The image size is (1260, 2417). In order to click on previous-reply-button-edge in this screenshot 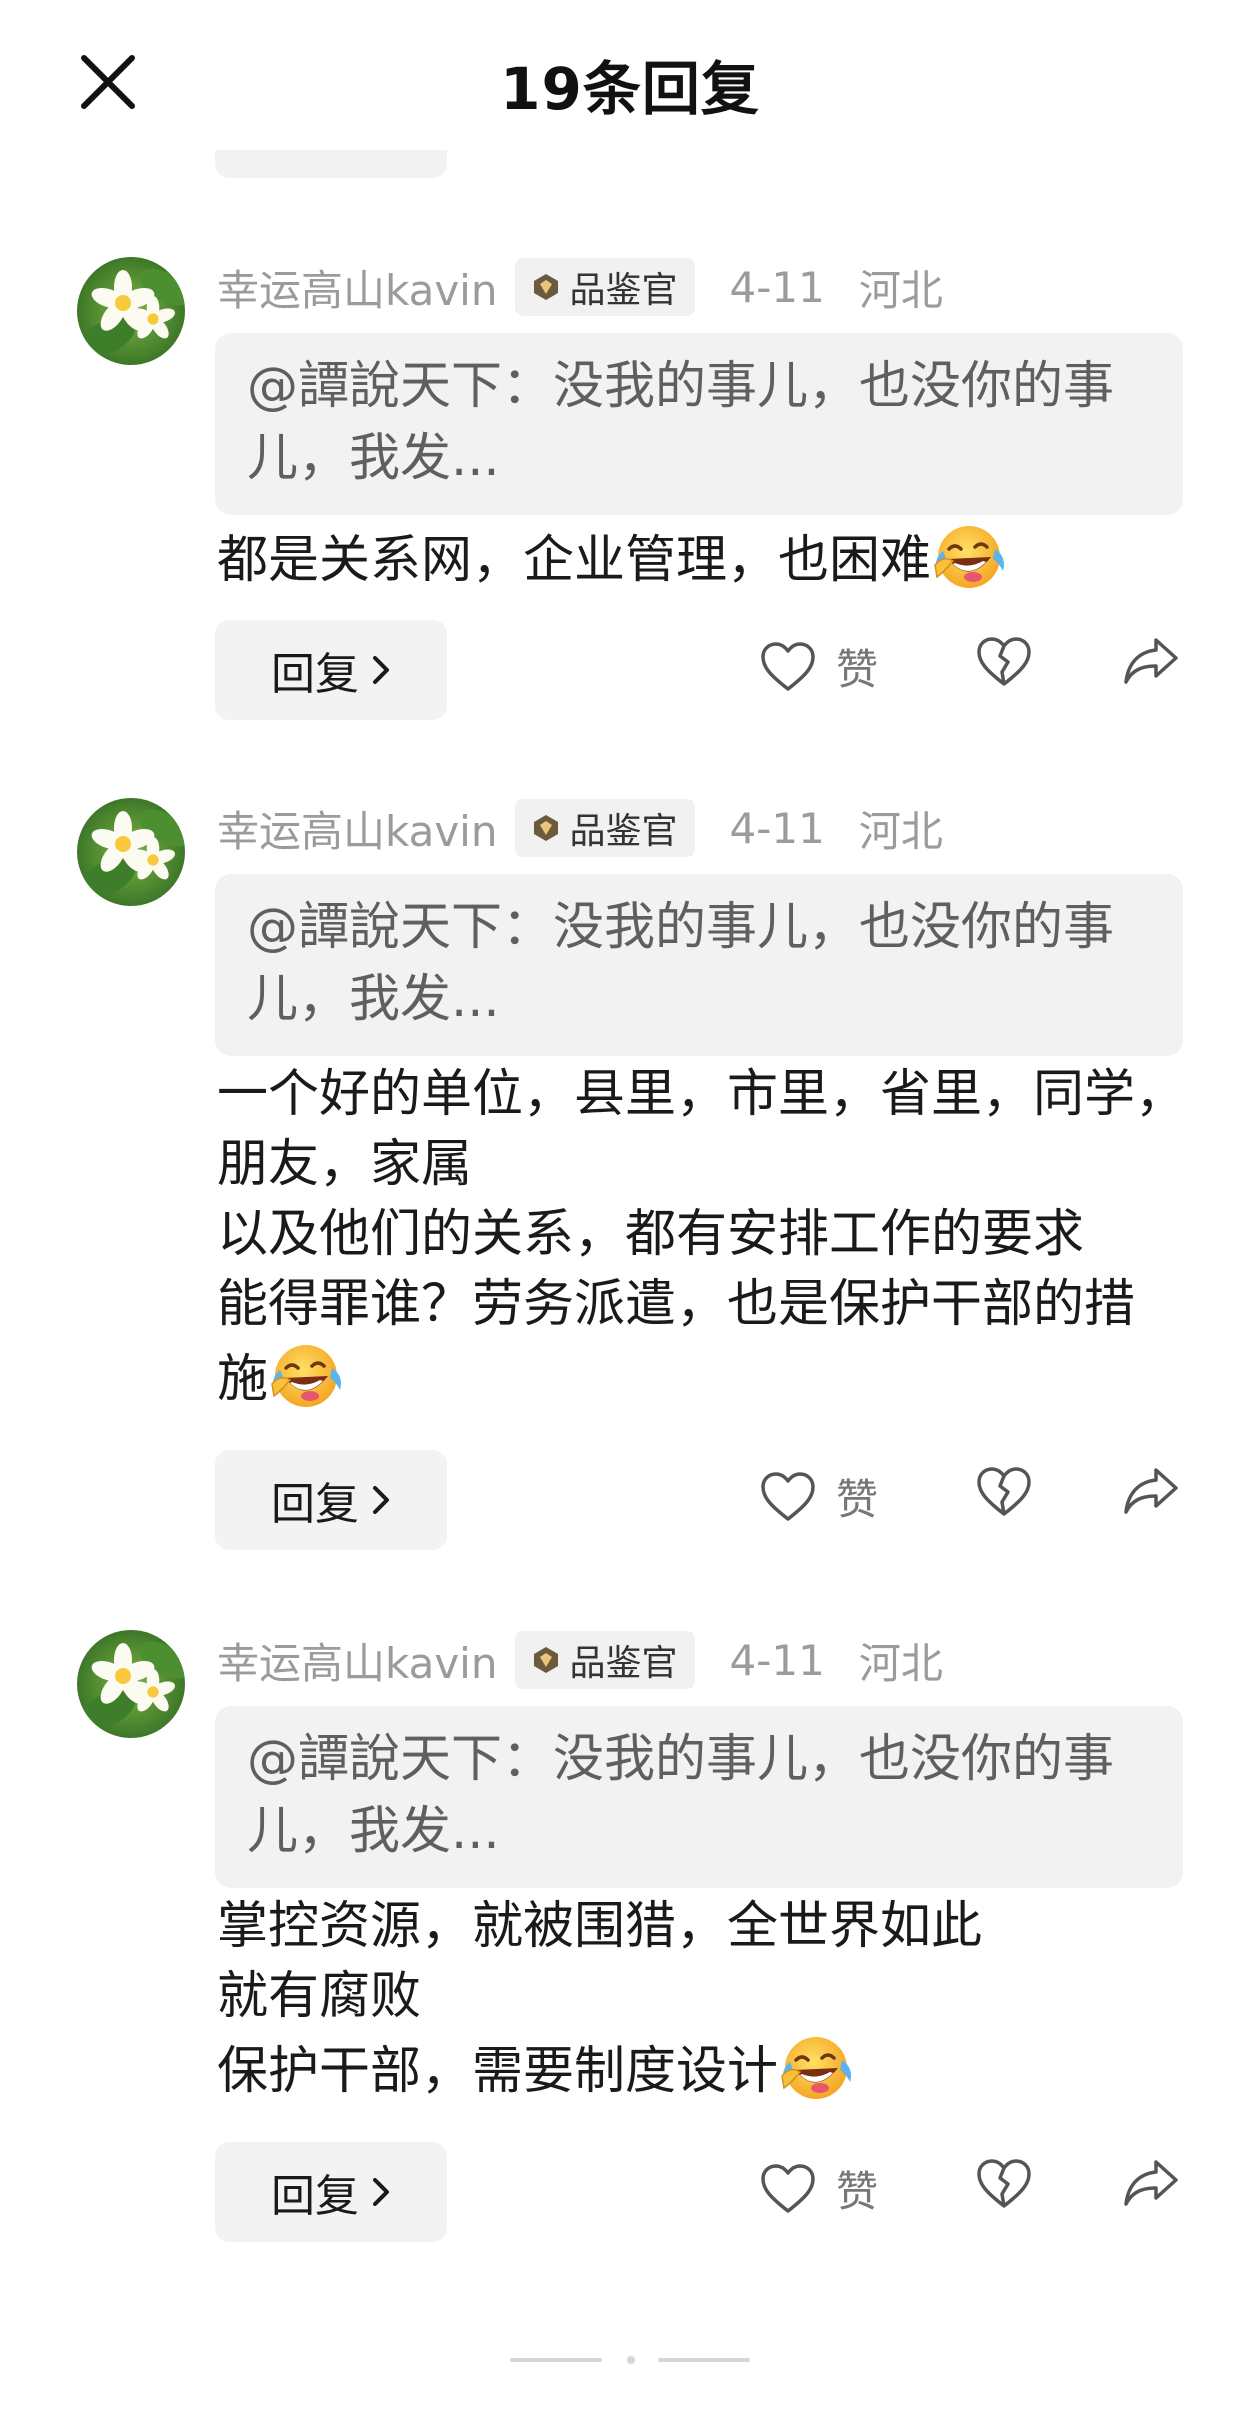, I will do `click(331, 164)`.